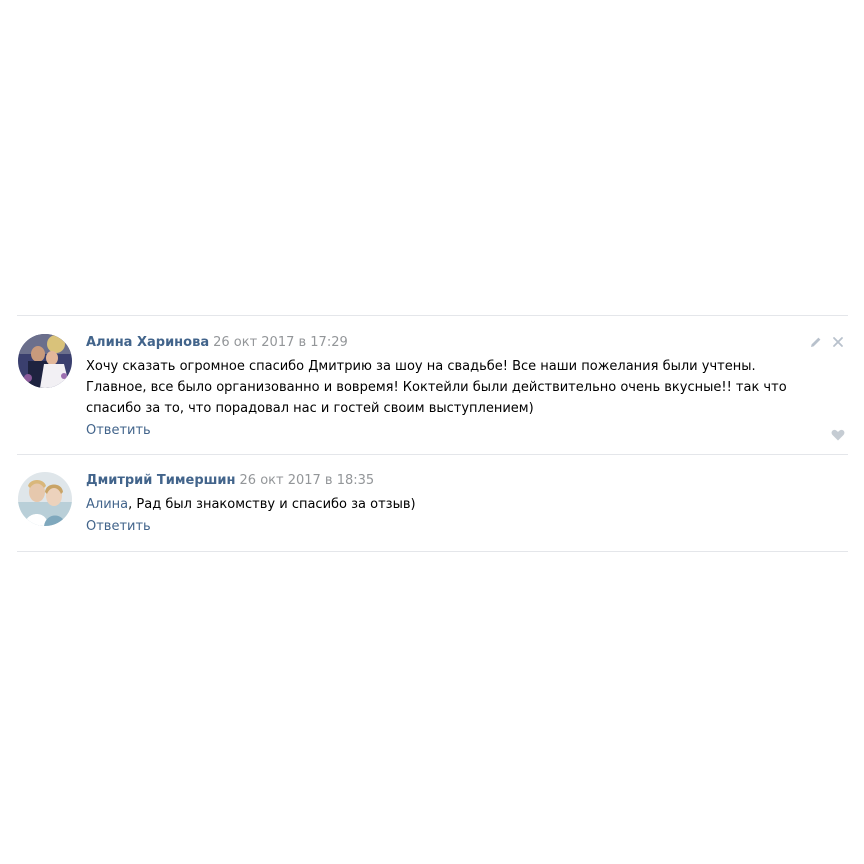 This screenshot has width=864, height=864. Describe the element at coordinates (838, 342) in the screenshot. I see `close-icon` at that location.